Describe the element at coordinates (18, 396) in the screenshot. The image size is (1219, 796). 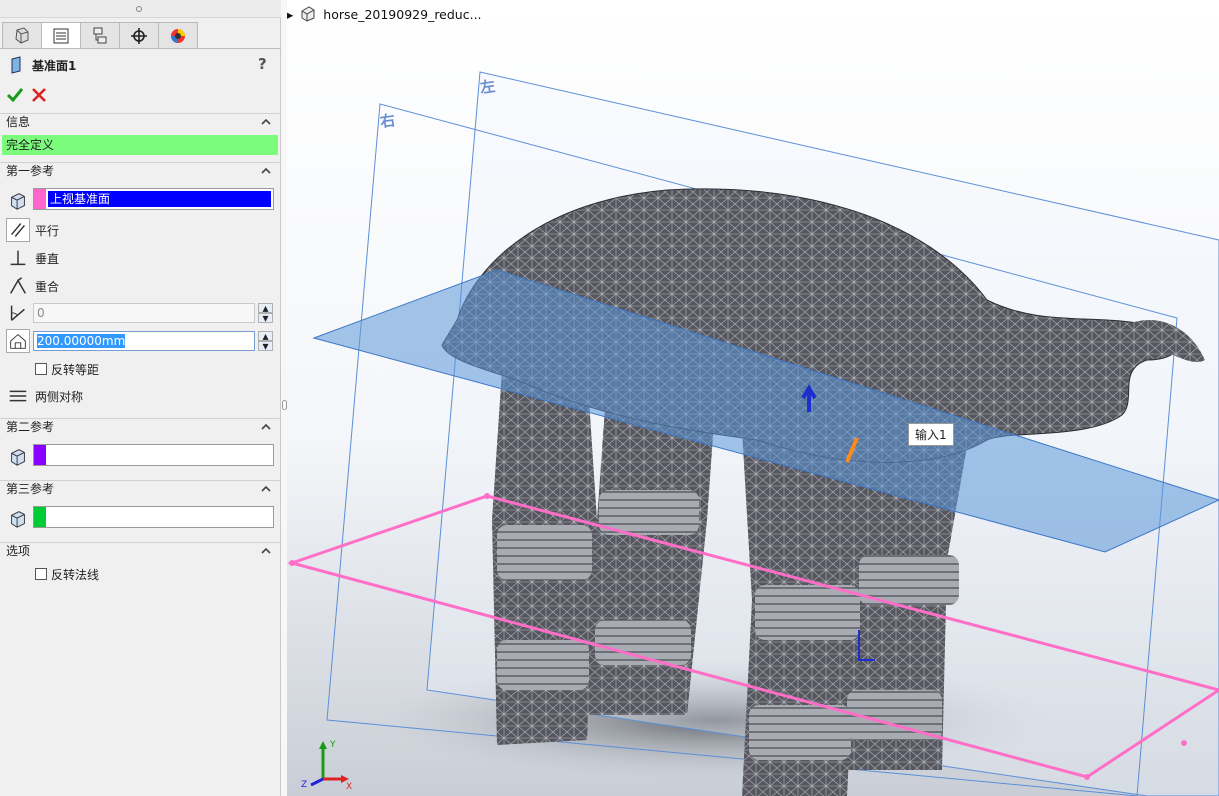
I see `mid-plane-icon` at that location.